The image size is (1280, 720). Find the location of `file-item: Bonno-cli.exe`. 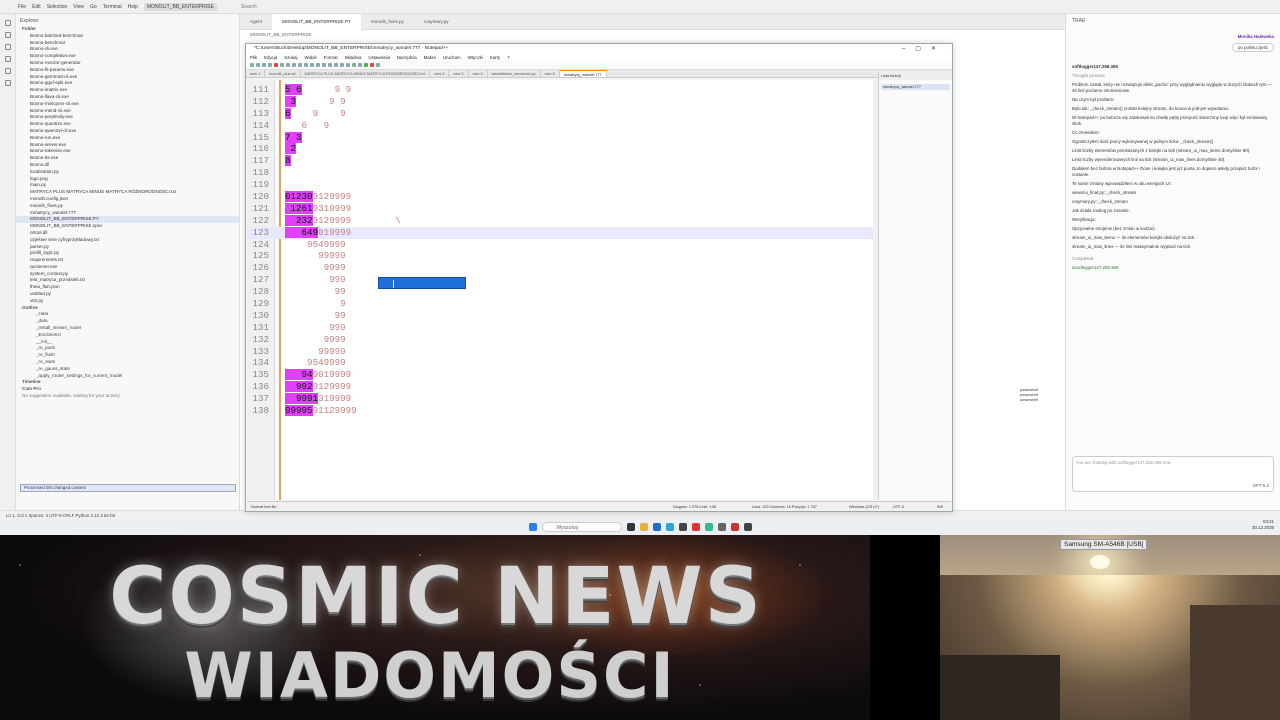

file-item: Bonno-cli.exe is located at coordinates (127, 49).